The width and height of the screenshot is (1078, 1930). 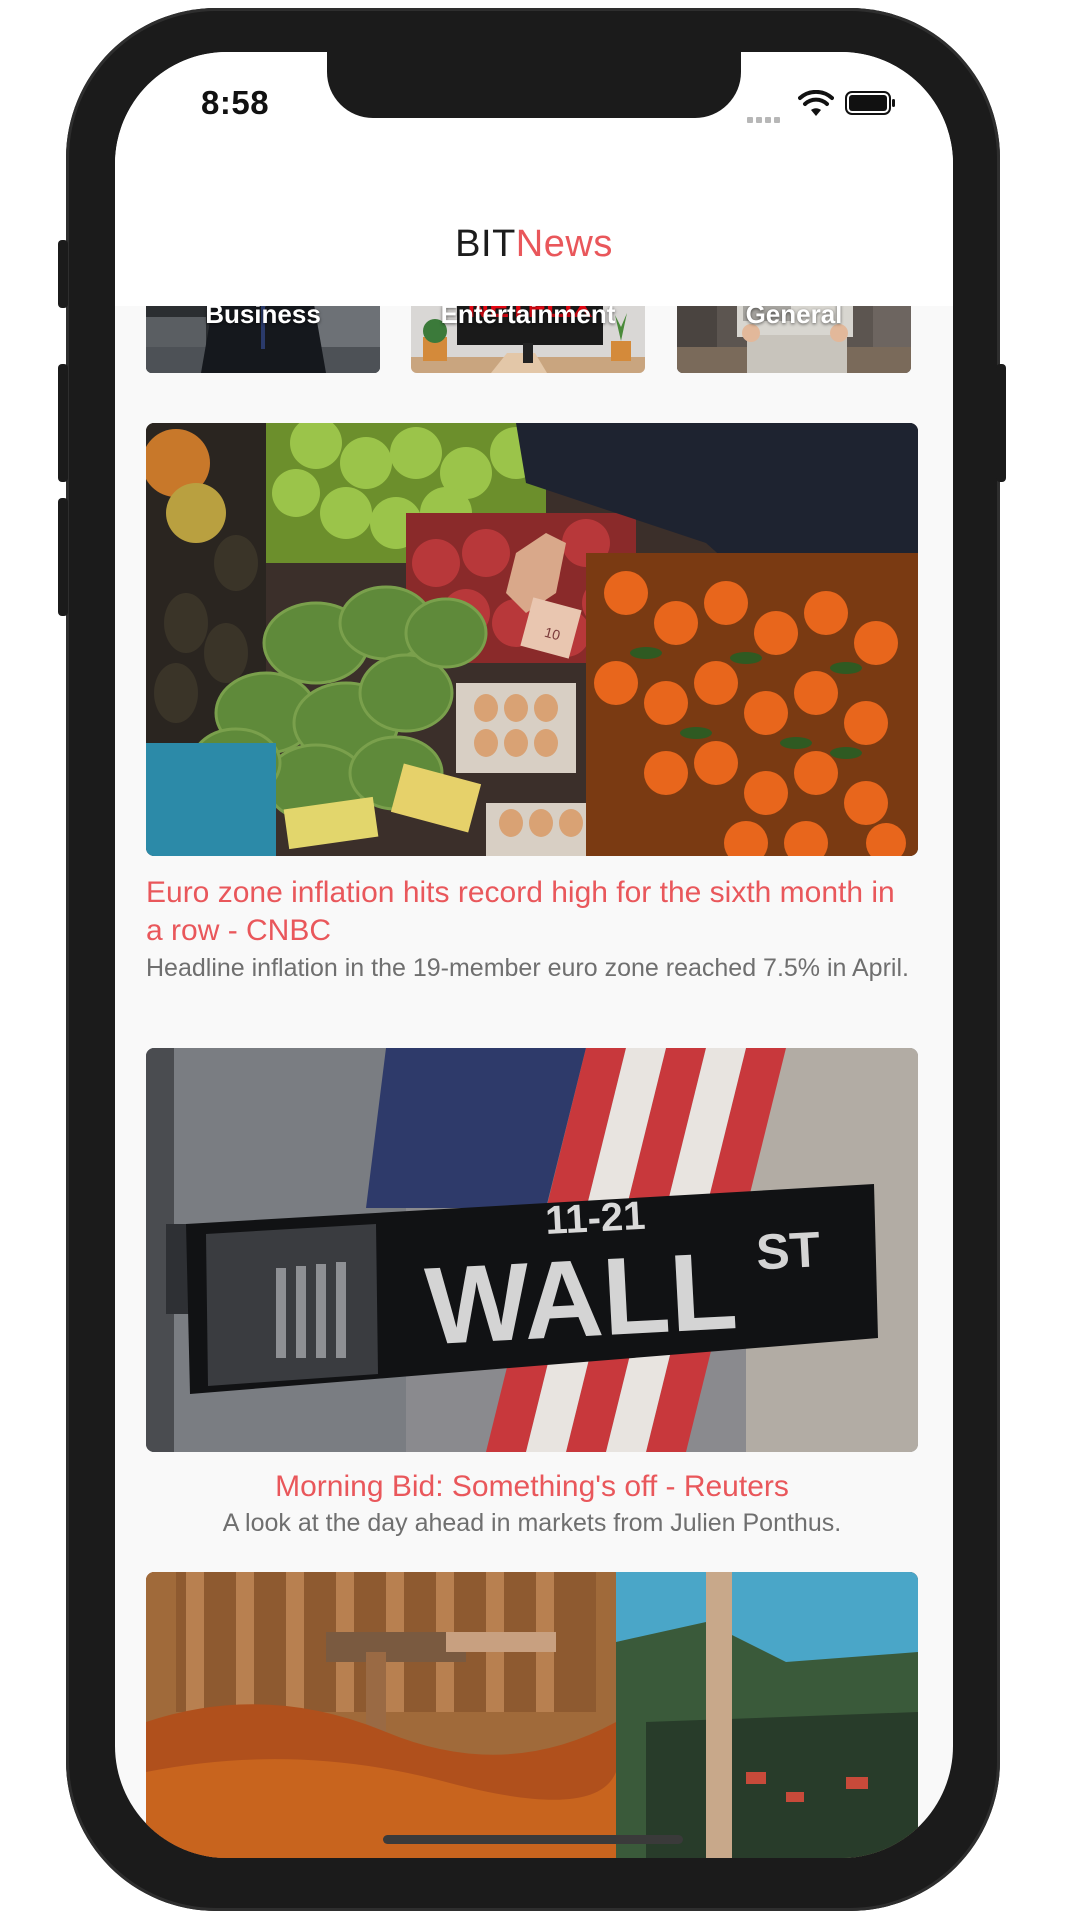 I want to click on battery-icon, so click(x=870, y=103).